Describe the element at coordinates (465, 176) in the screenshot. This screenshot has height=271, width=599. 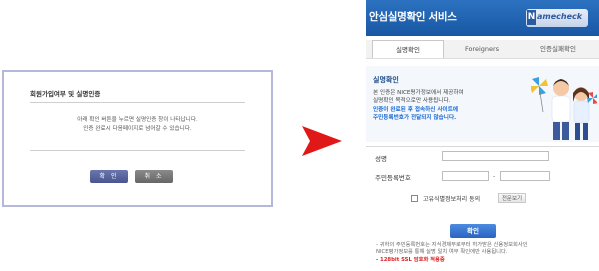
I see `rrn-front-input` at that location.